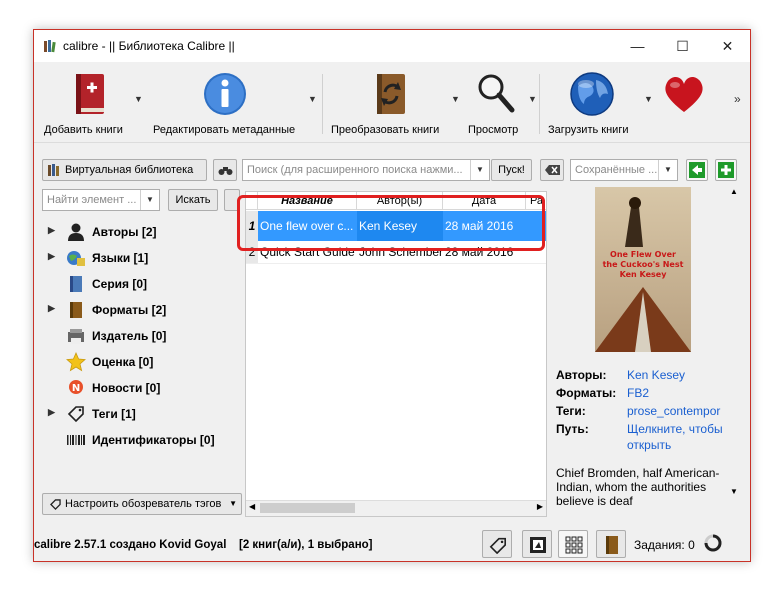 The image size is (781, 594). What do you see at coordinates (581, 375) in the screenshot?
I see `authors-label: Авторы:` at bounding box center [581, 375].